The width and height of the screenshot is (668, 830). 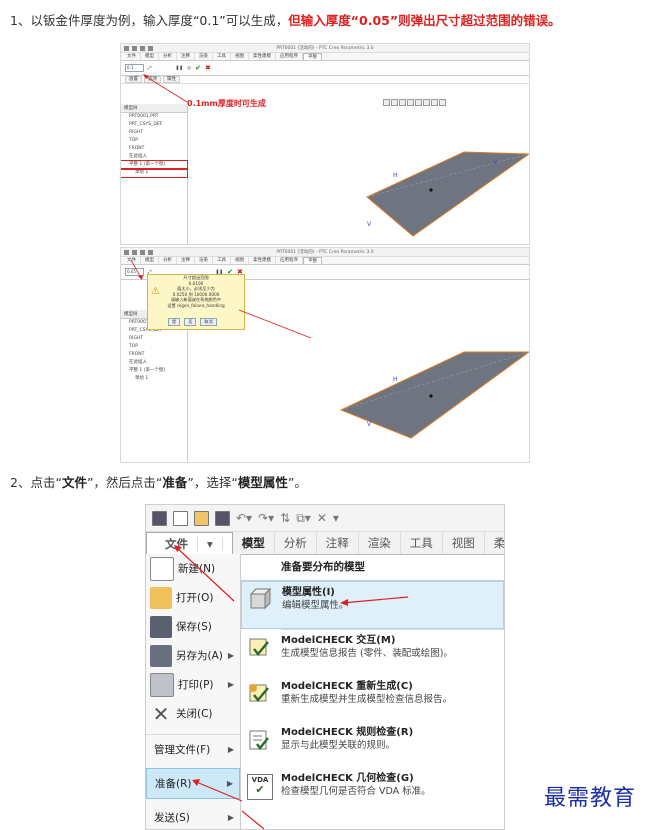 I want to click on step2-prepare-keyword: 准备, so click(x=175, y=482).